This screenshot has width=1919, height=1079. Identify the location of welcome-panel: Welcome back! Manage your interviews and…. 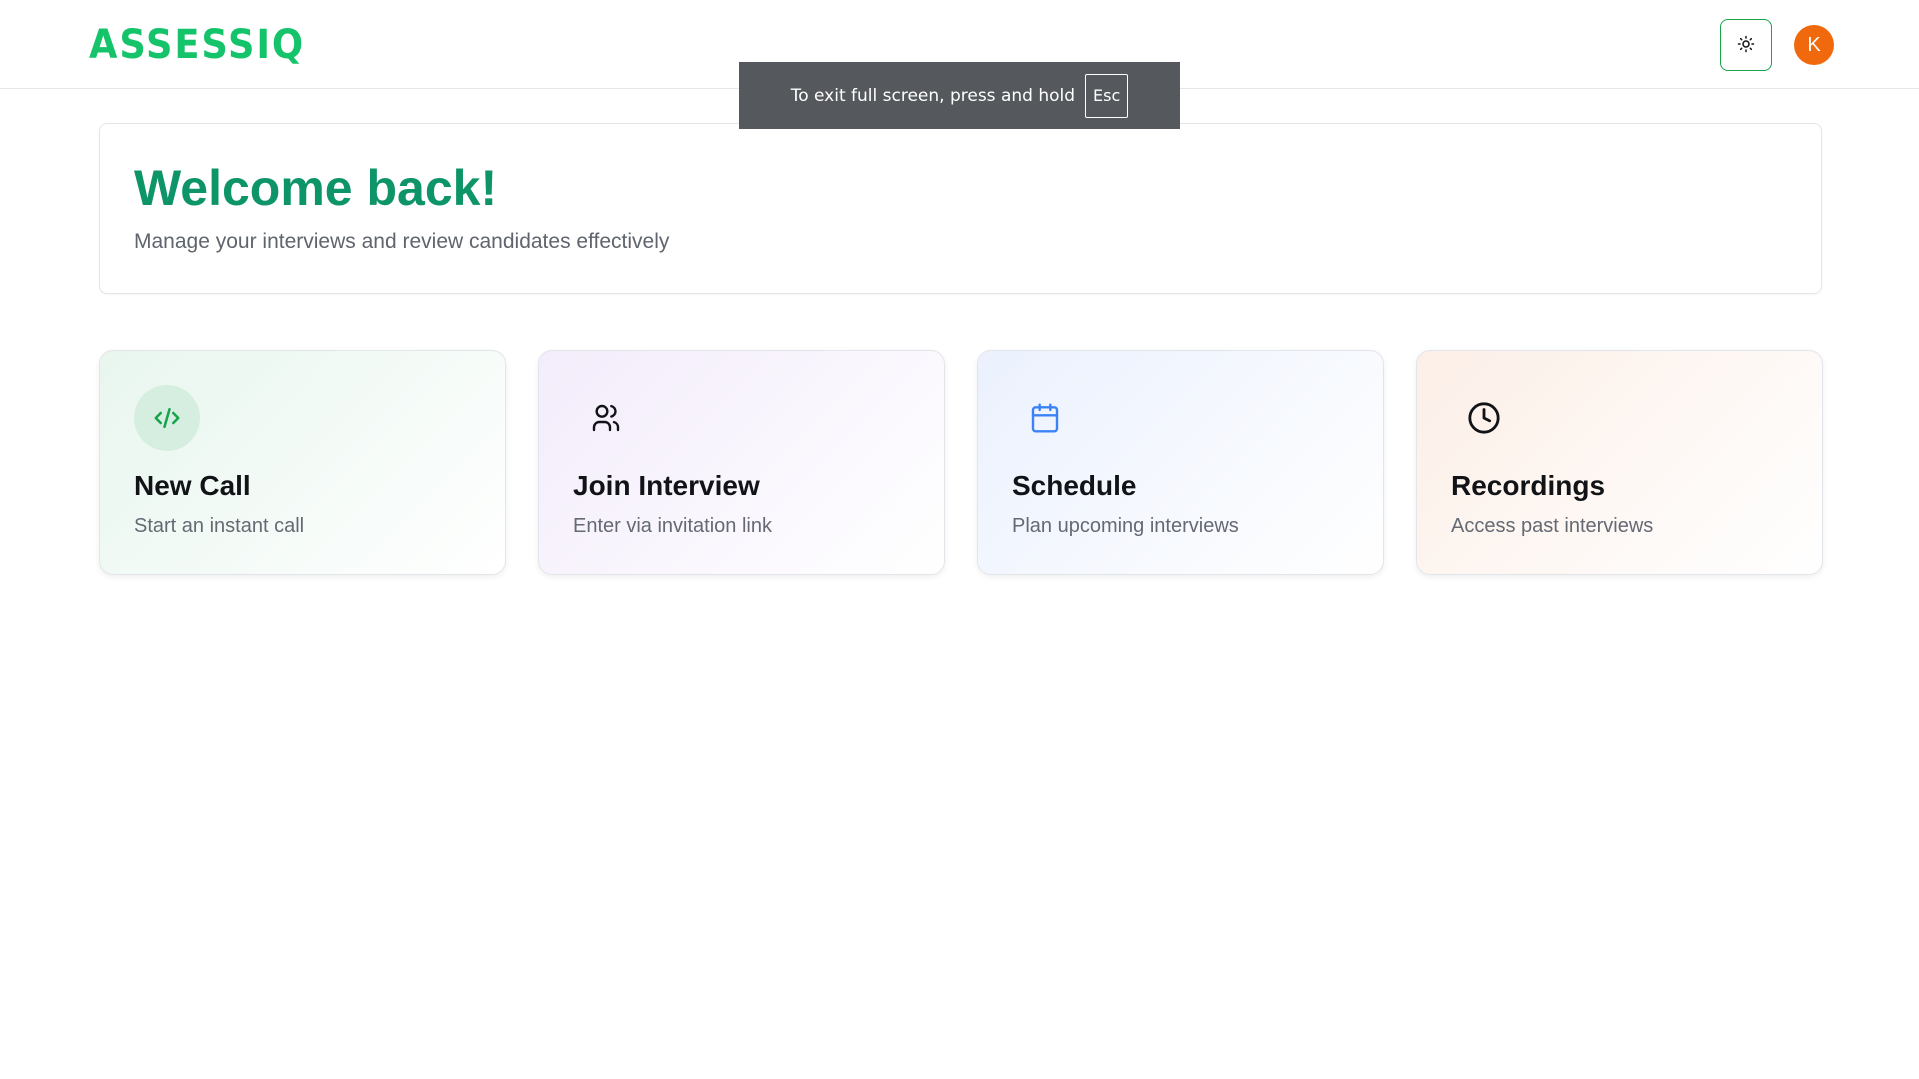
(960, 208).